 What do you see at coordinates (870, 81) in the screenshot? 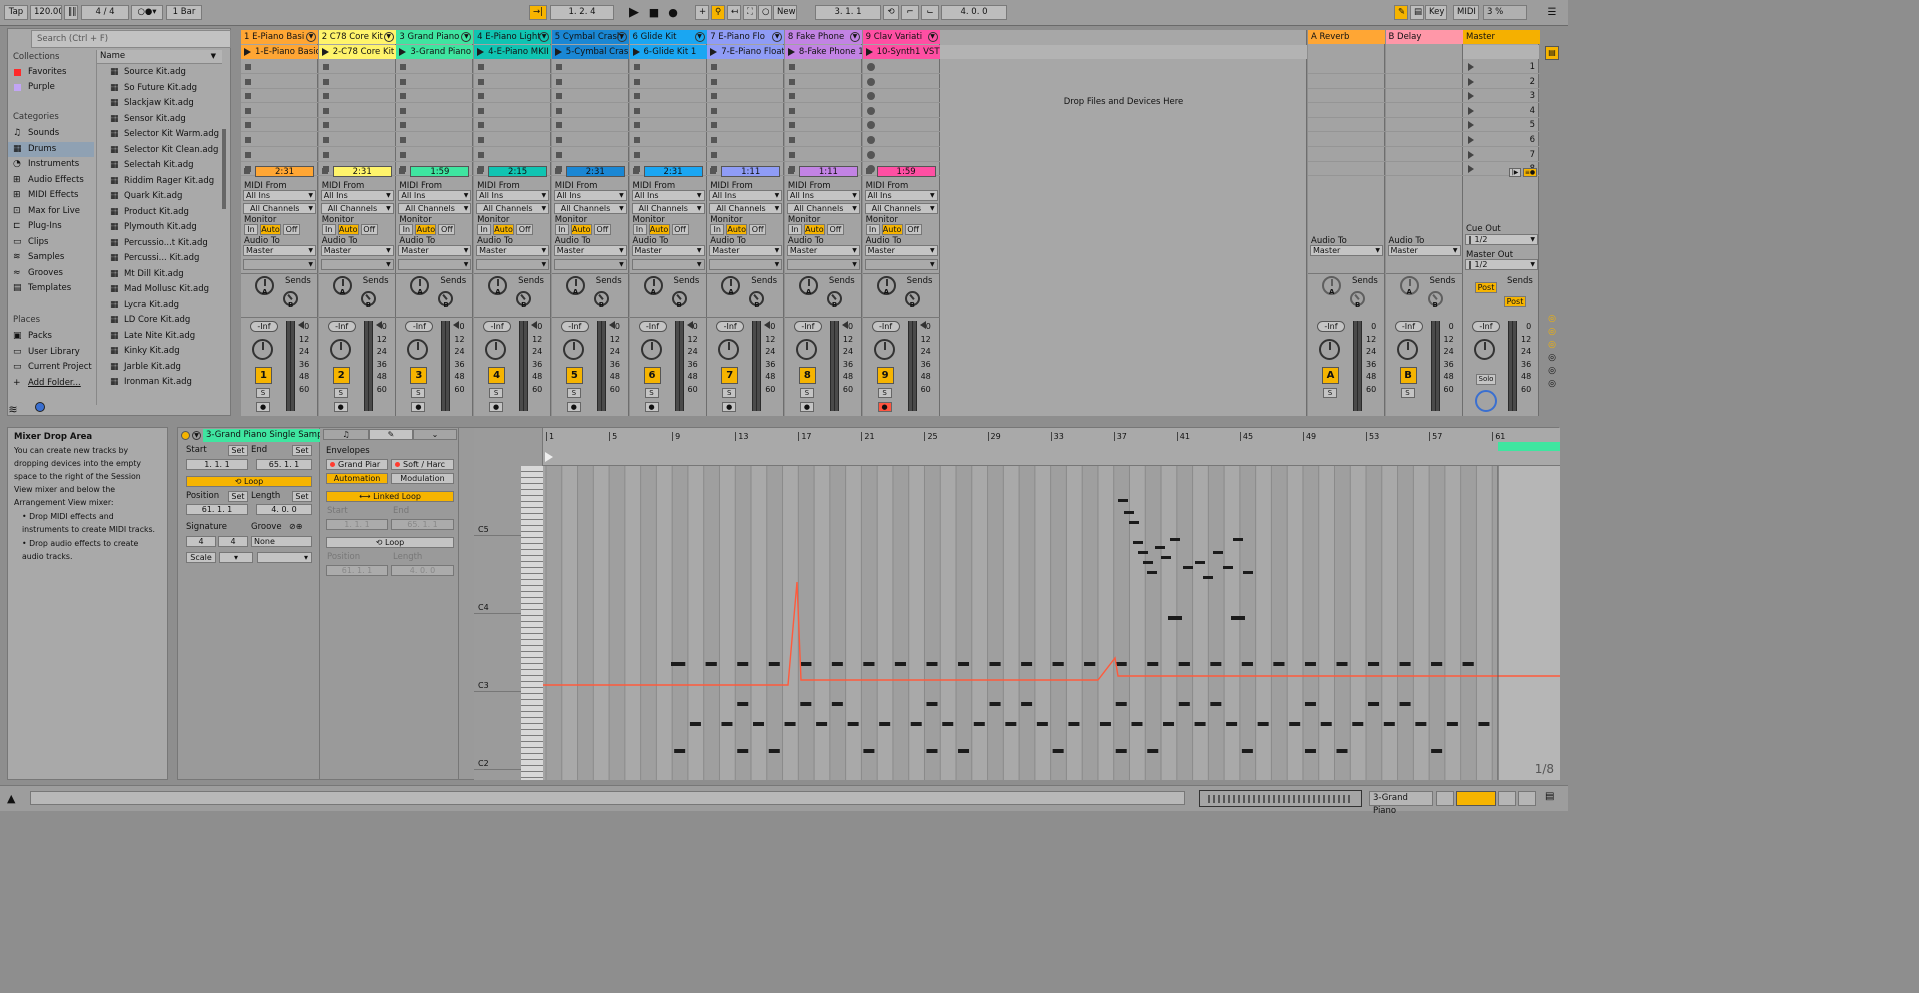
I see `record-slot-icon` at bounding box center [870, 81].